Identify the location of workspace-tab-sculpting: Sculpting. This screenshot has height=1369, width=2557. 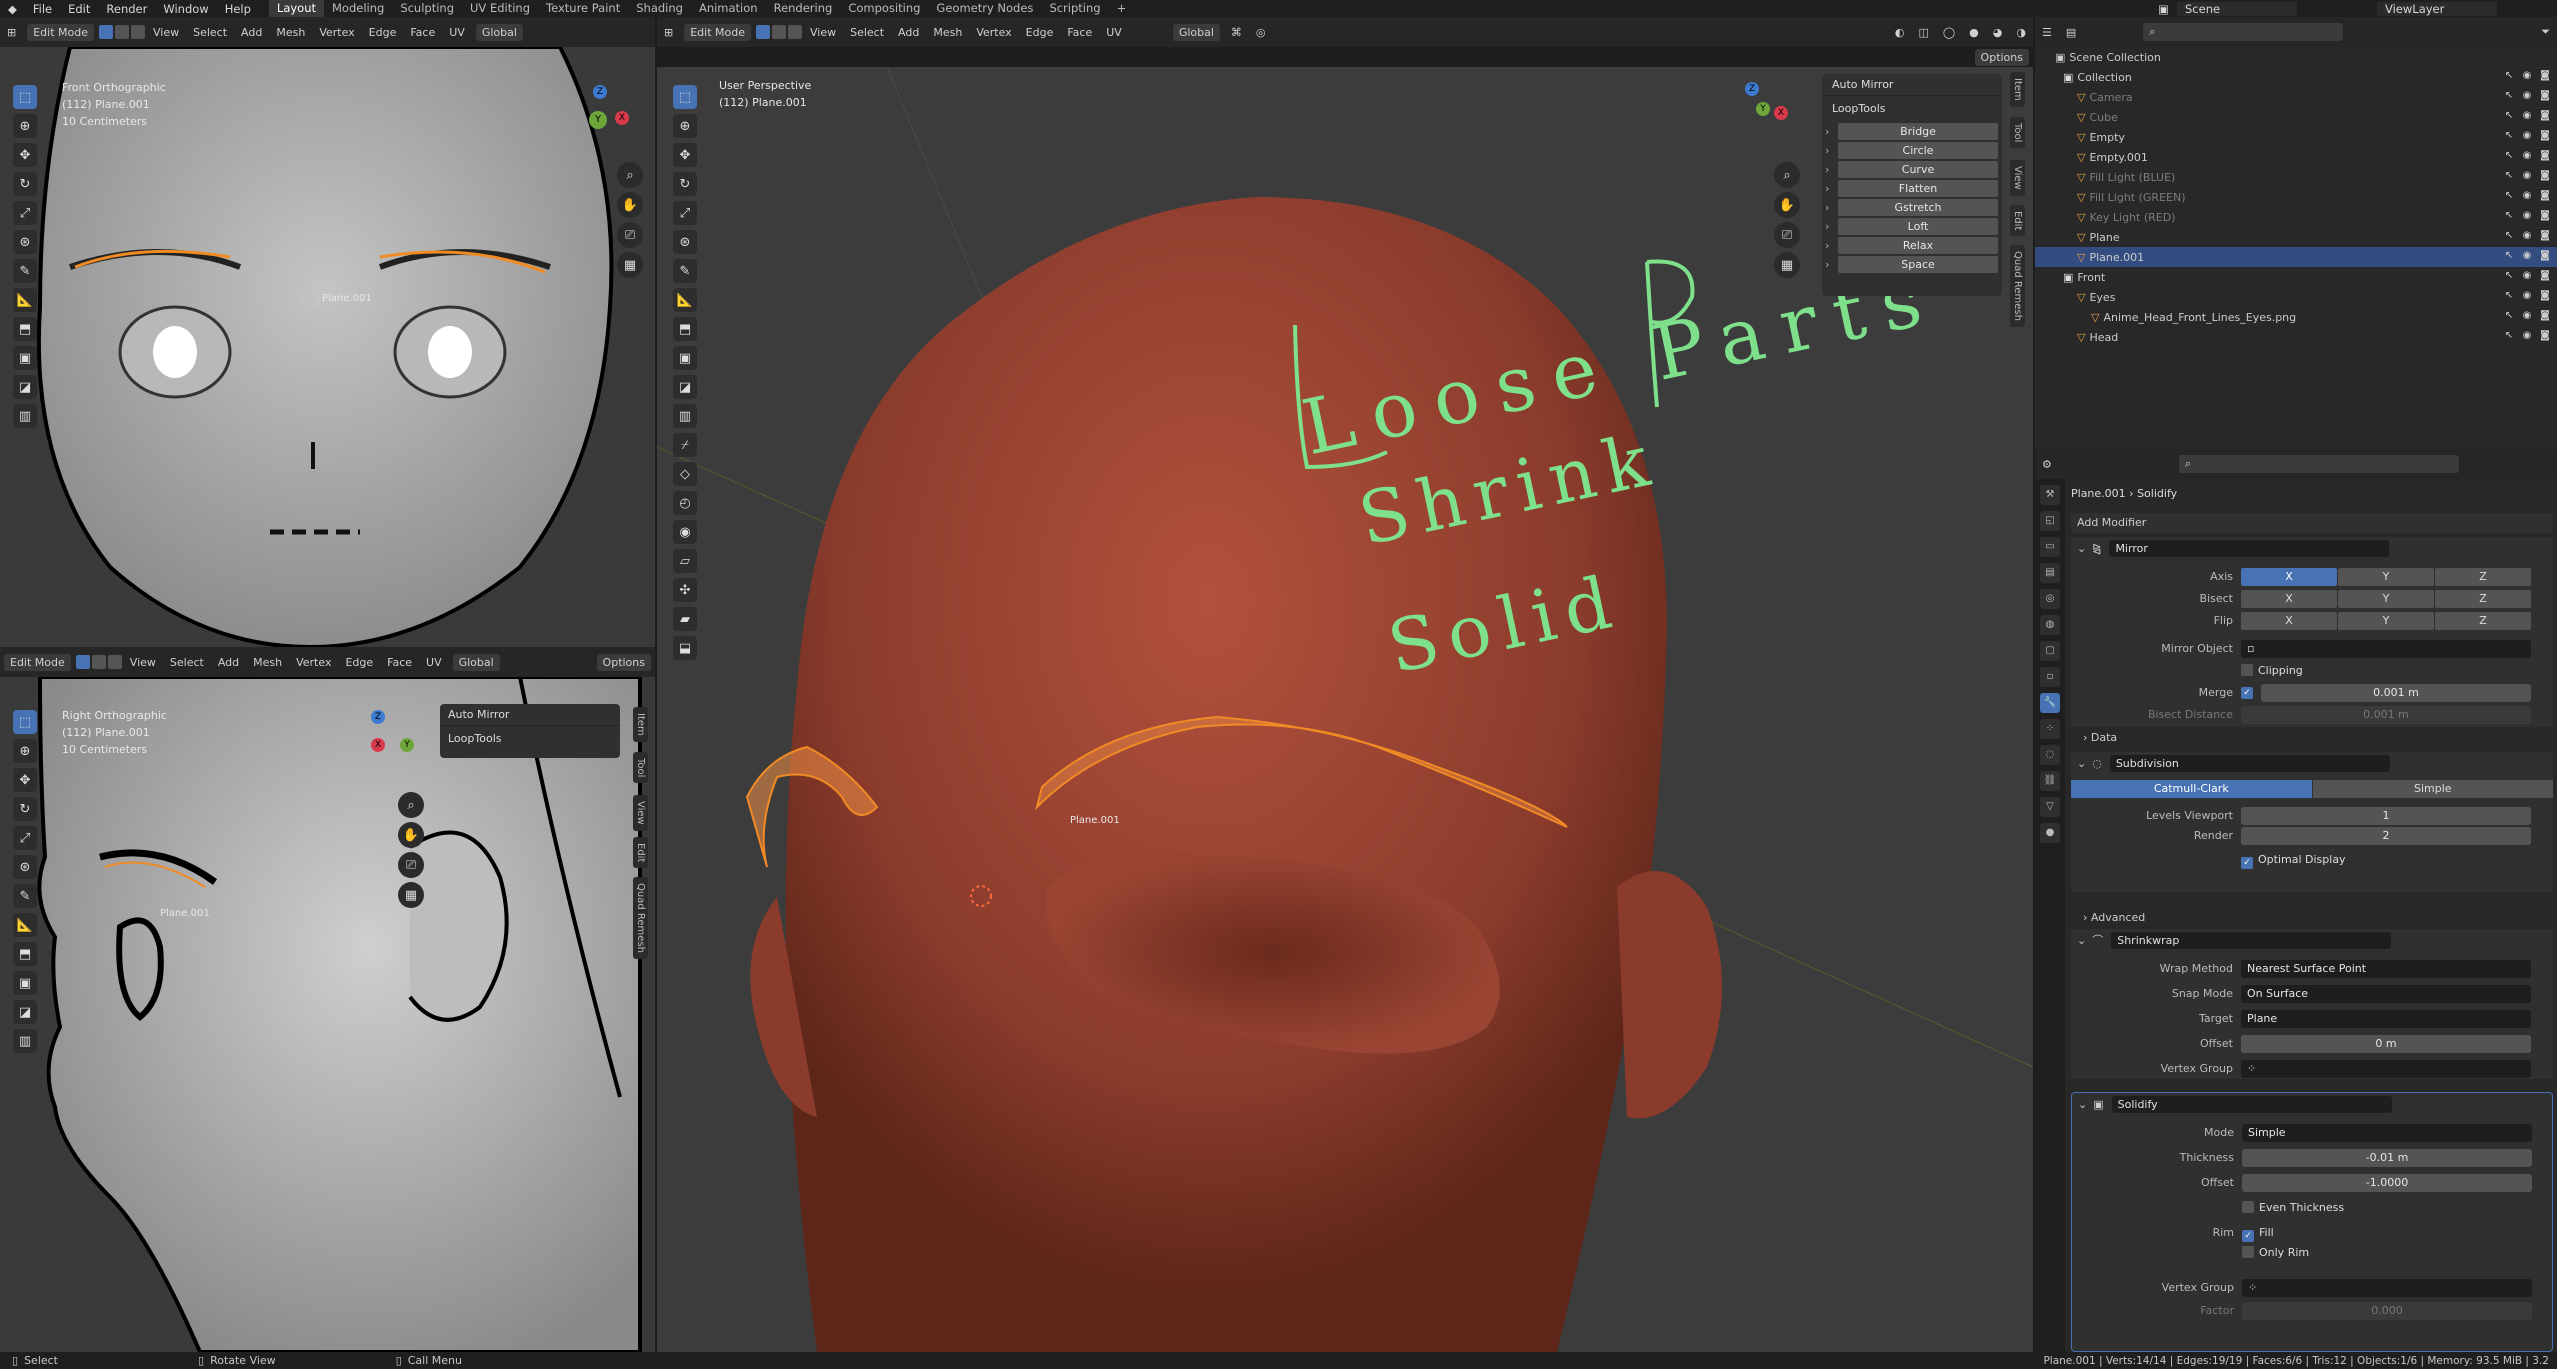
(427, 8).